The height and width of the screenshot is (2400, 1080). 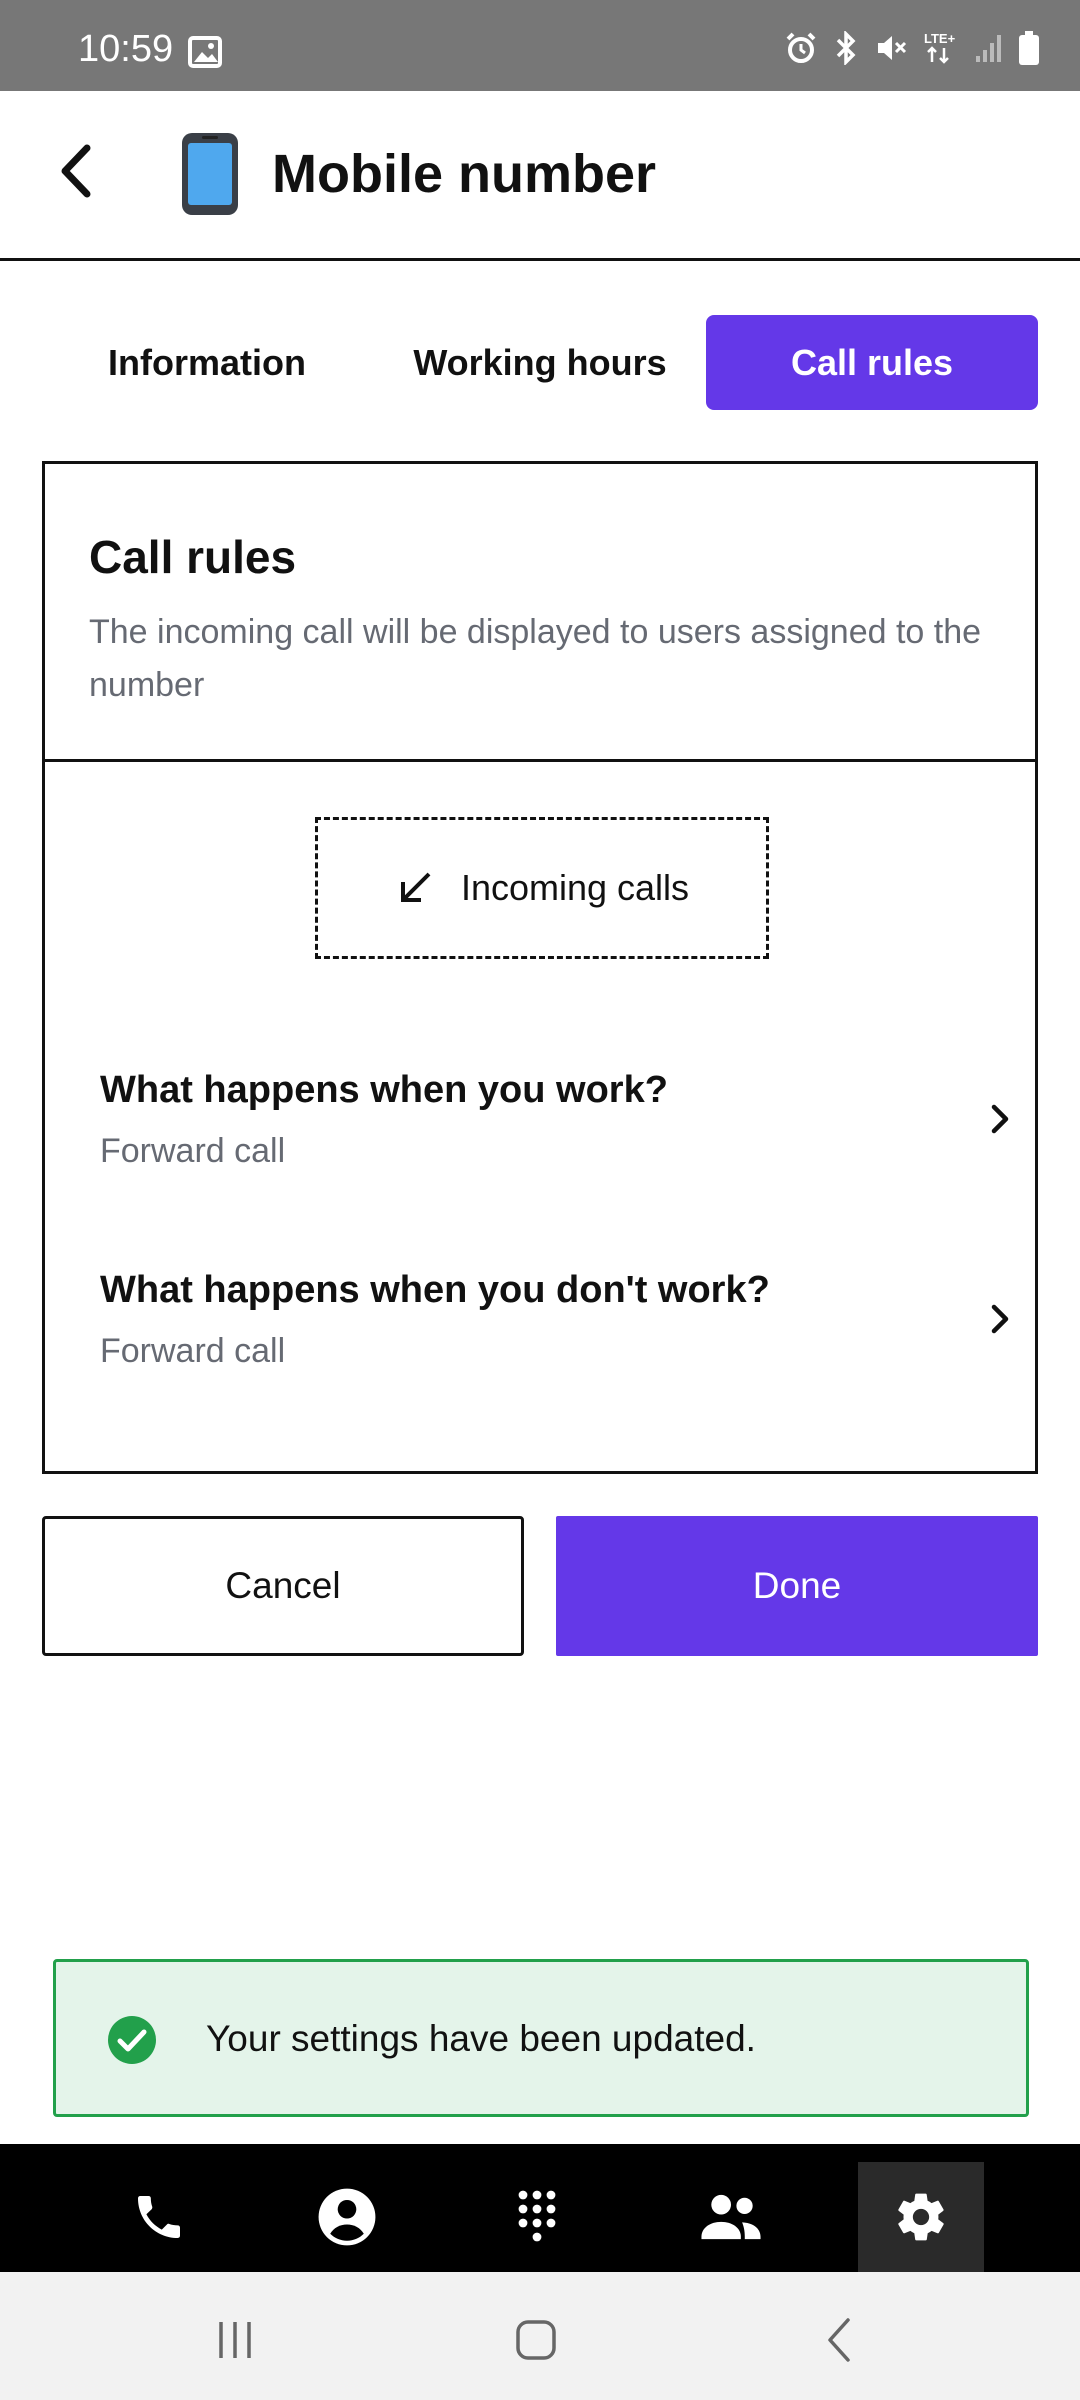 What do you see at coordinates (207, 362) in the screenshot?
I see `tab-information: Information` at bounding box center [207, 362].